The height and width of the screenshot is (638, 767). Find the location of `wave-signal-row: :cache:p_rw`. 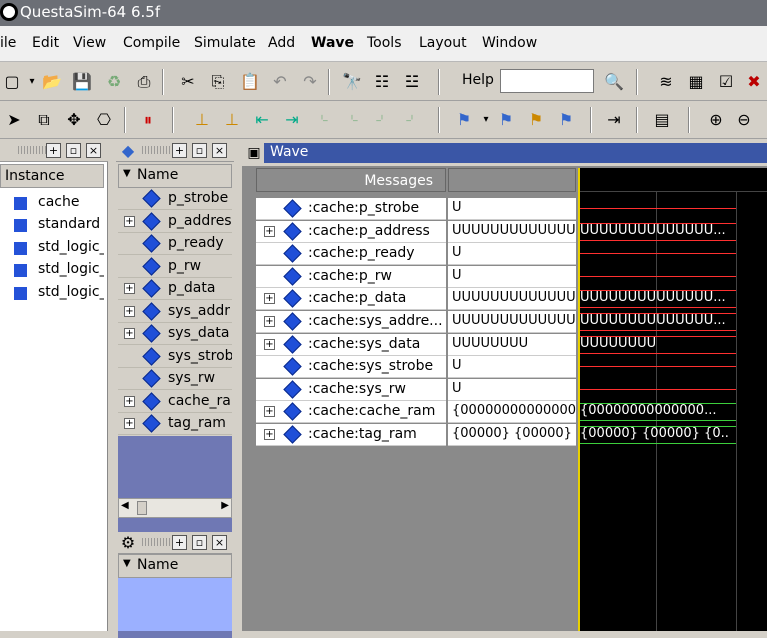

wave-signal-row: :cache:p_rw is located at coordinates (351, 276).